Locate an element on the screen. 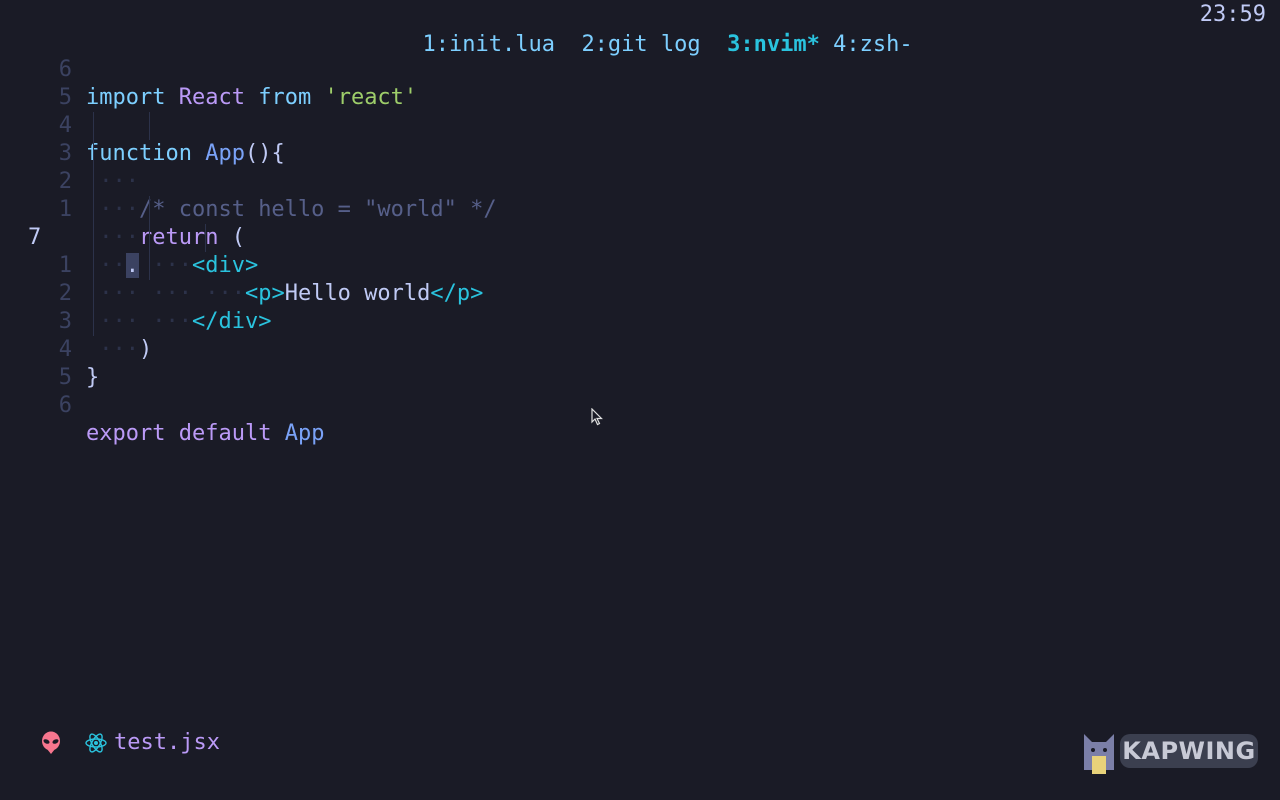 This screenshot has height=800, width=1280. kapwing-watermark: KAPWING is located at coordinates (1170, 751).